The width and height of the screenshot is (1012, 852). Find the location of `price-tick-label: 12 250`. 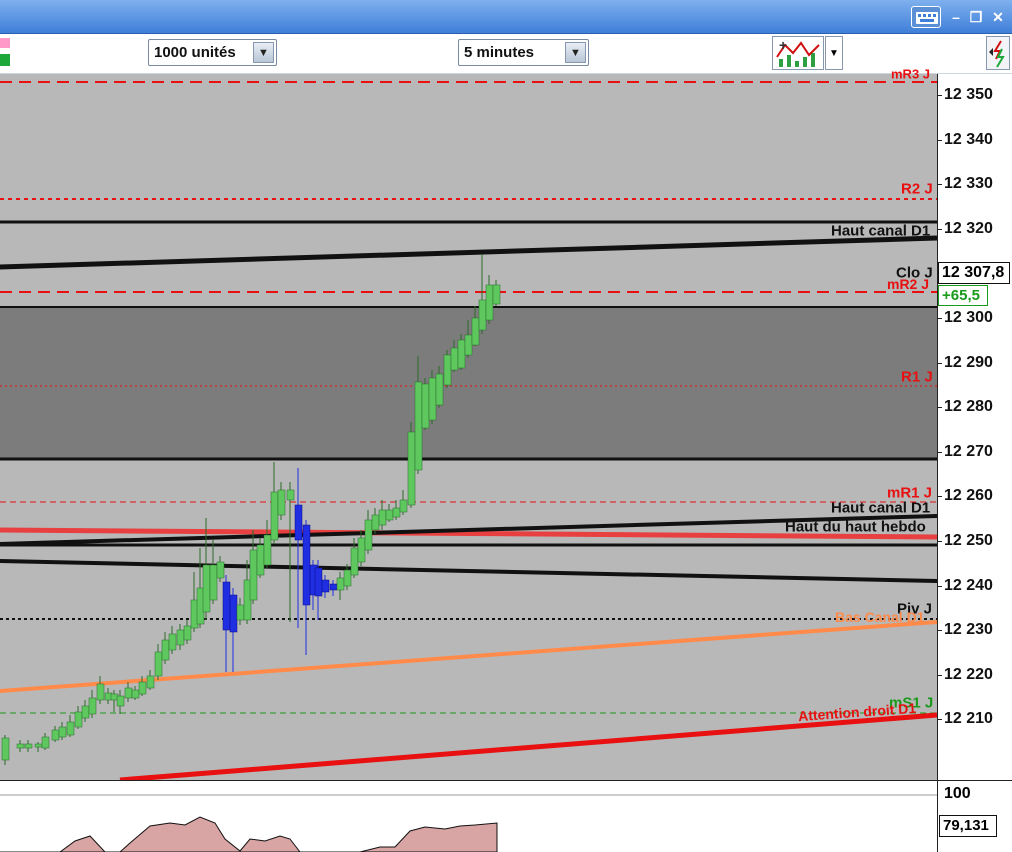

price-tick-label: 12 250 is located at coordinates (968, 540).